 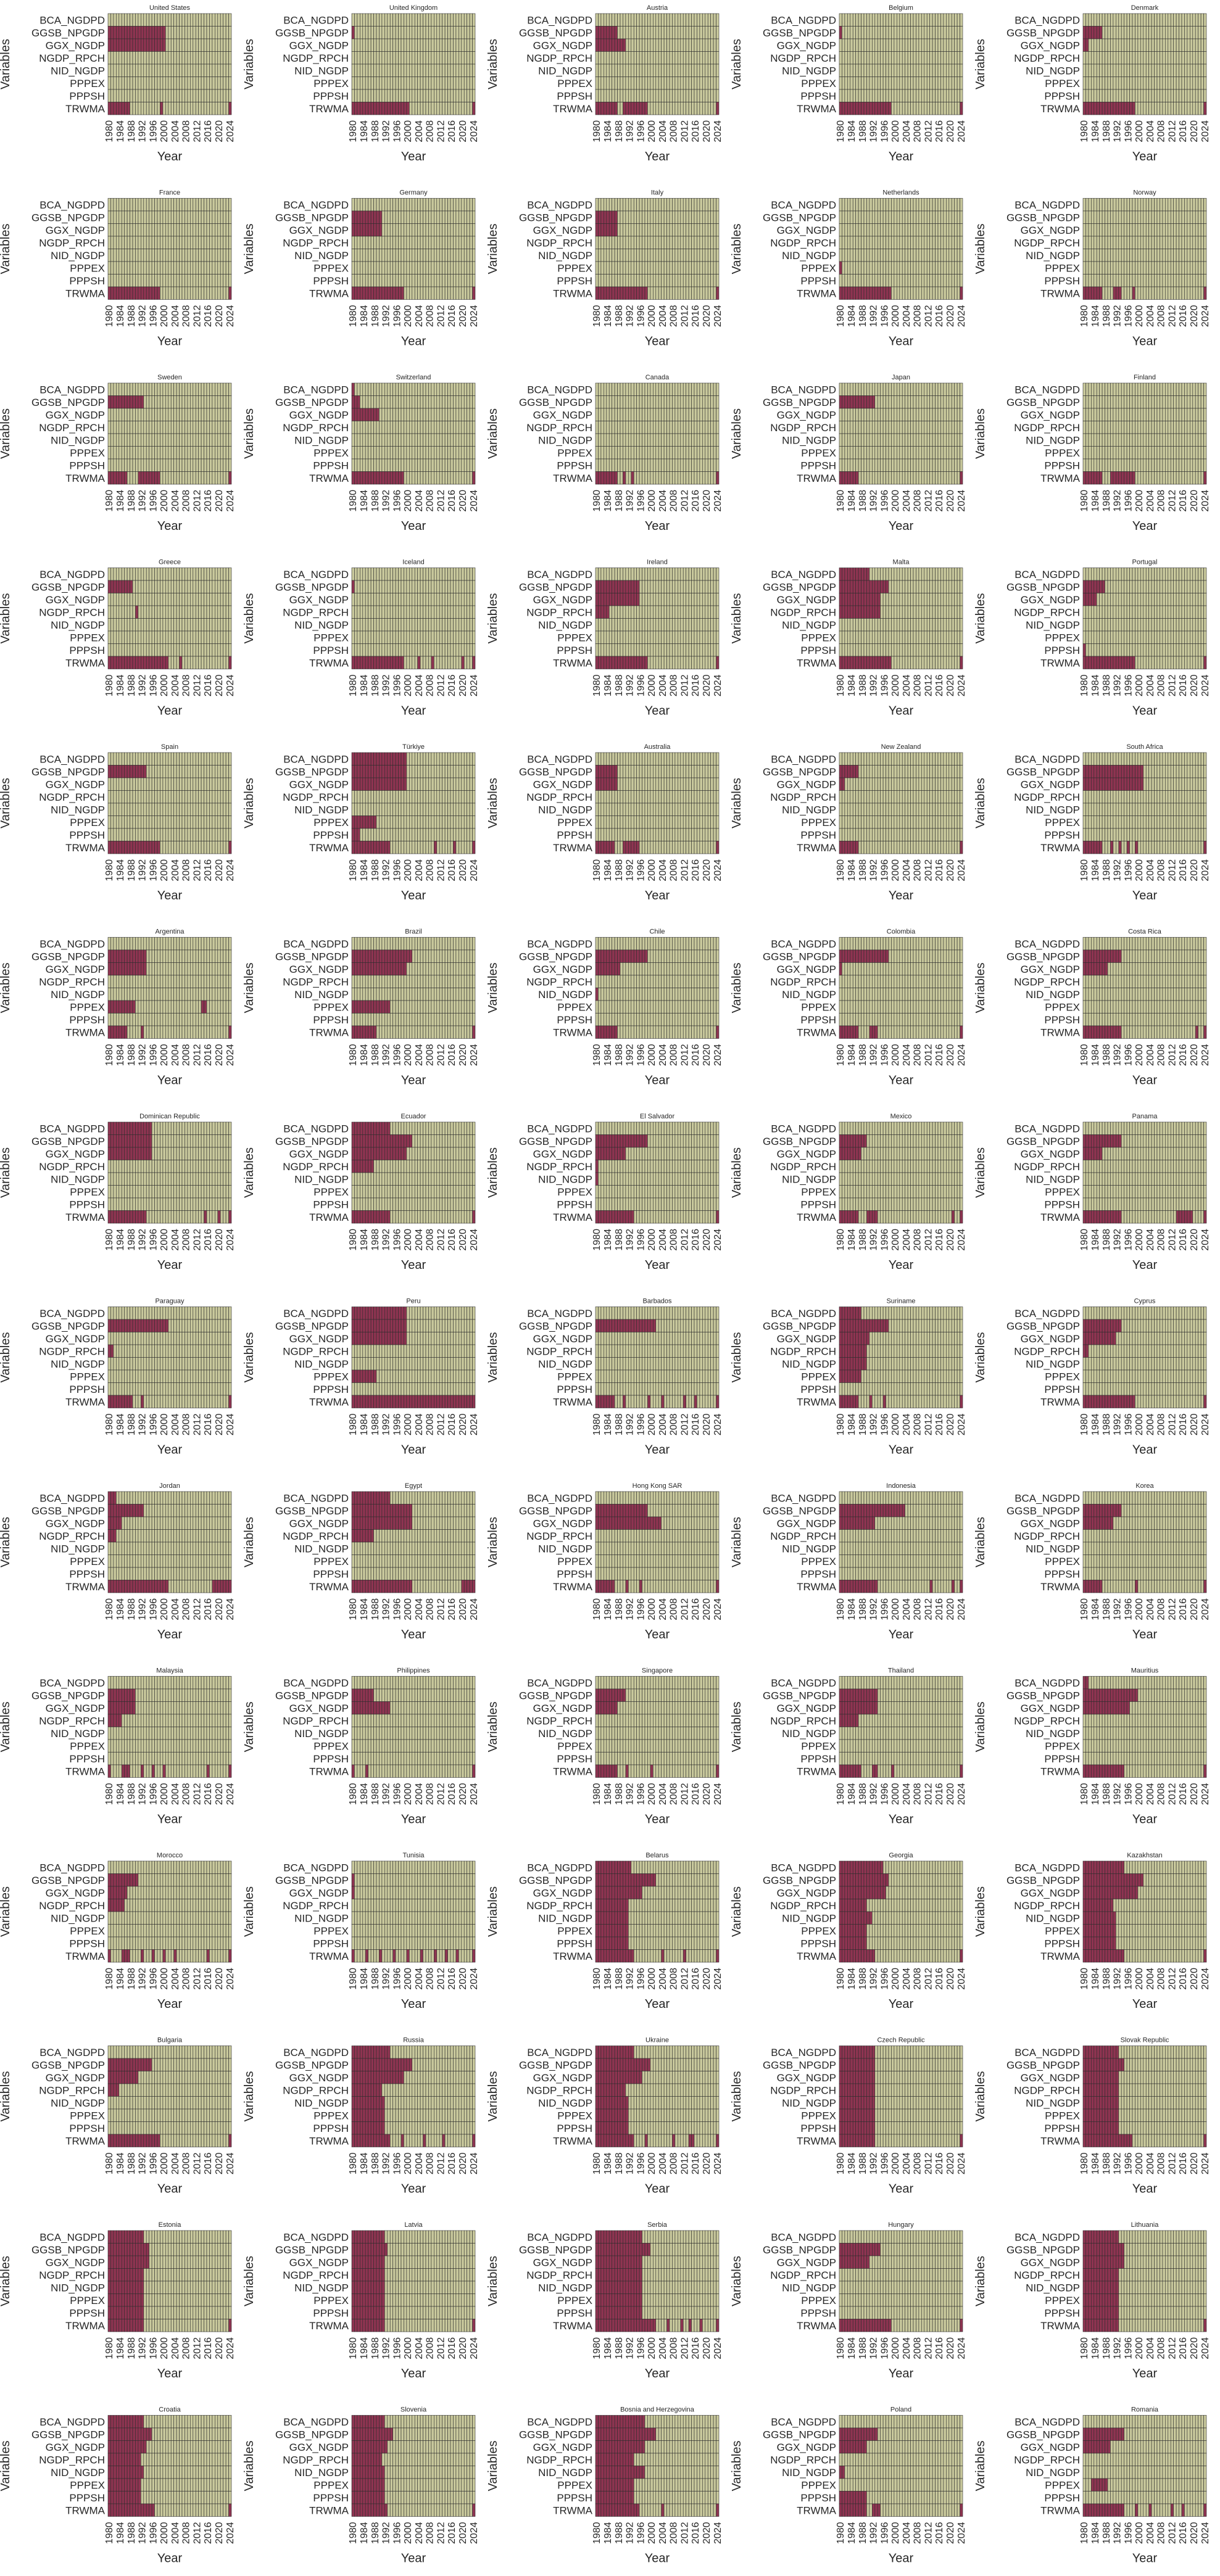 I want to click on x-tick-label: 2024, so click(x=474, y=131).